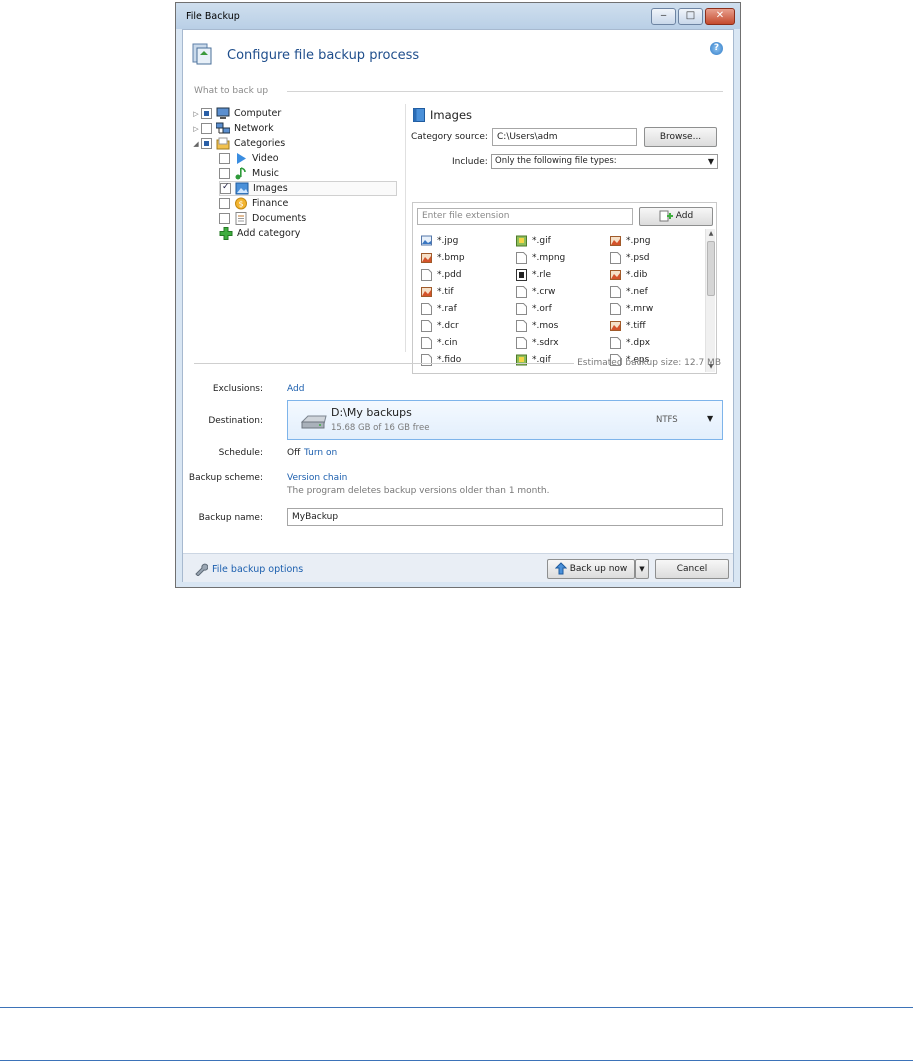 The height and width of the screenshot is (1063, 913). What do you see at coordinates (405, 228) in the screenshot?
I see `panel-splitter` at bounding box center [405, 228].